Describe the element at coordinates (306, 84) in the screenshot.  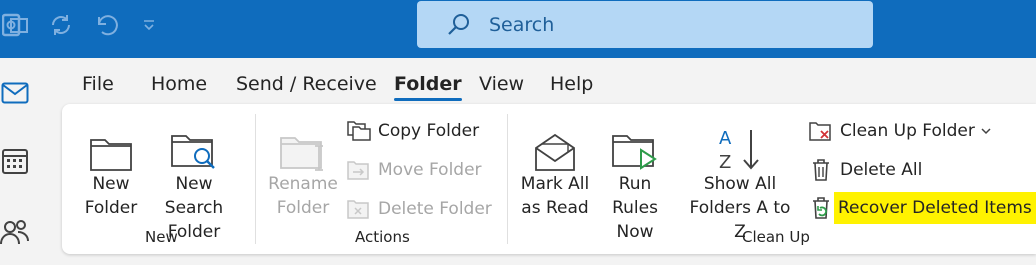
I see `tab-send-receive: Send / Receive` at that location.